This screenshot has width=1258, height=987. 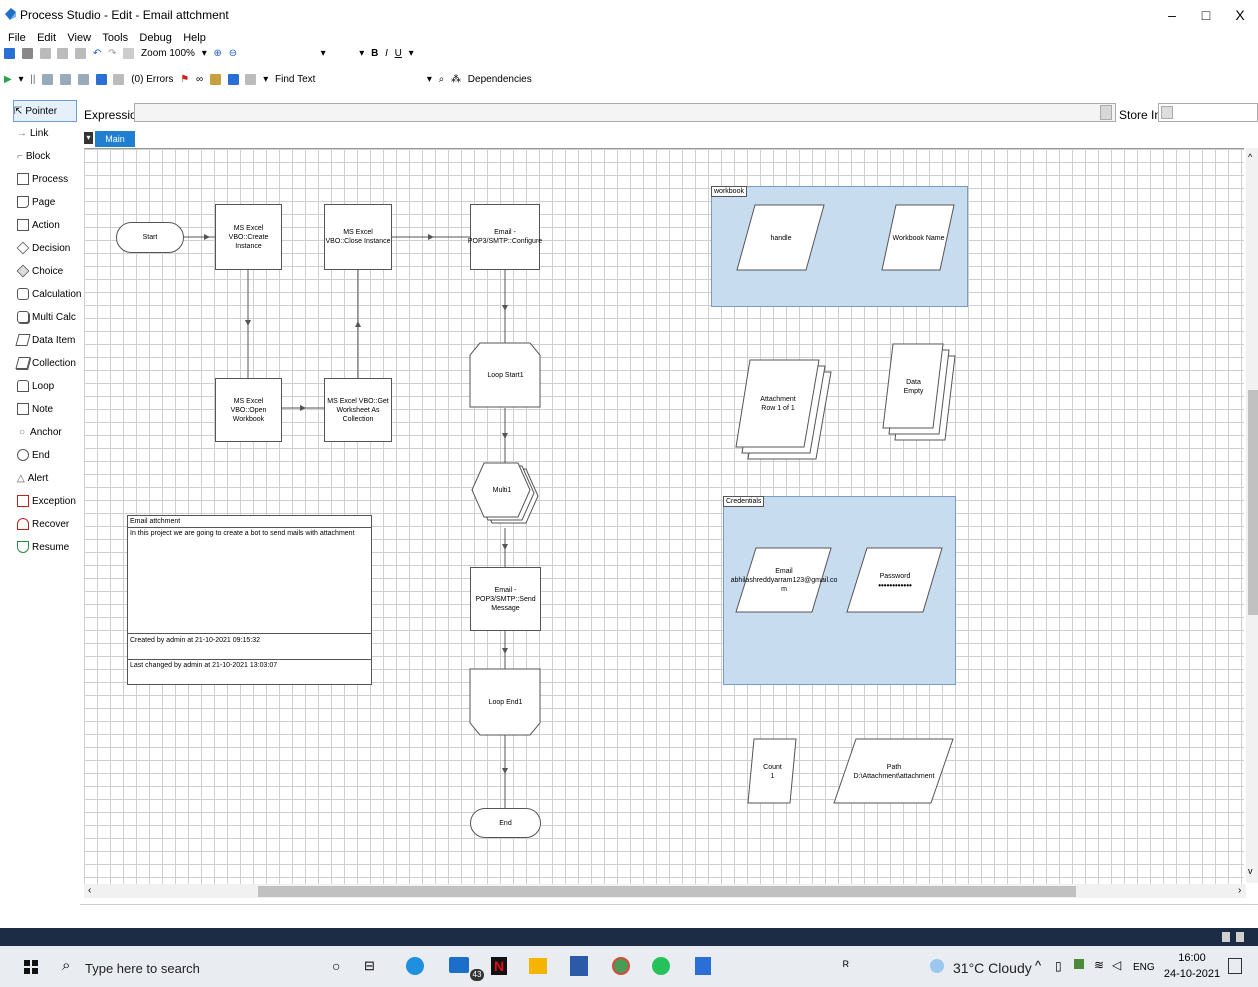 I want to click on status-bar, so click(x=669, y=915).